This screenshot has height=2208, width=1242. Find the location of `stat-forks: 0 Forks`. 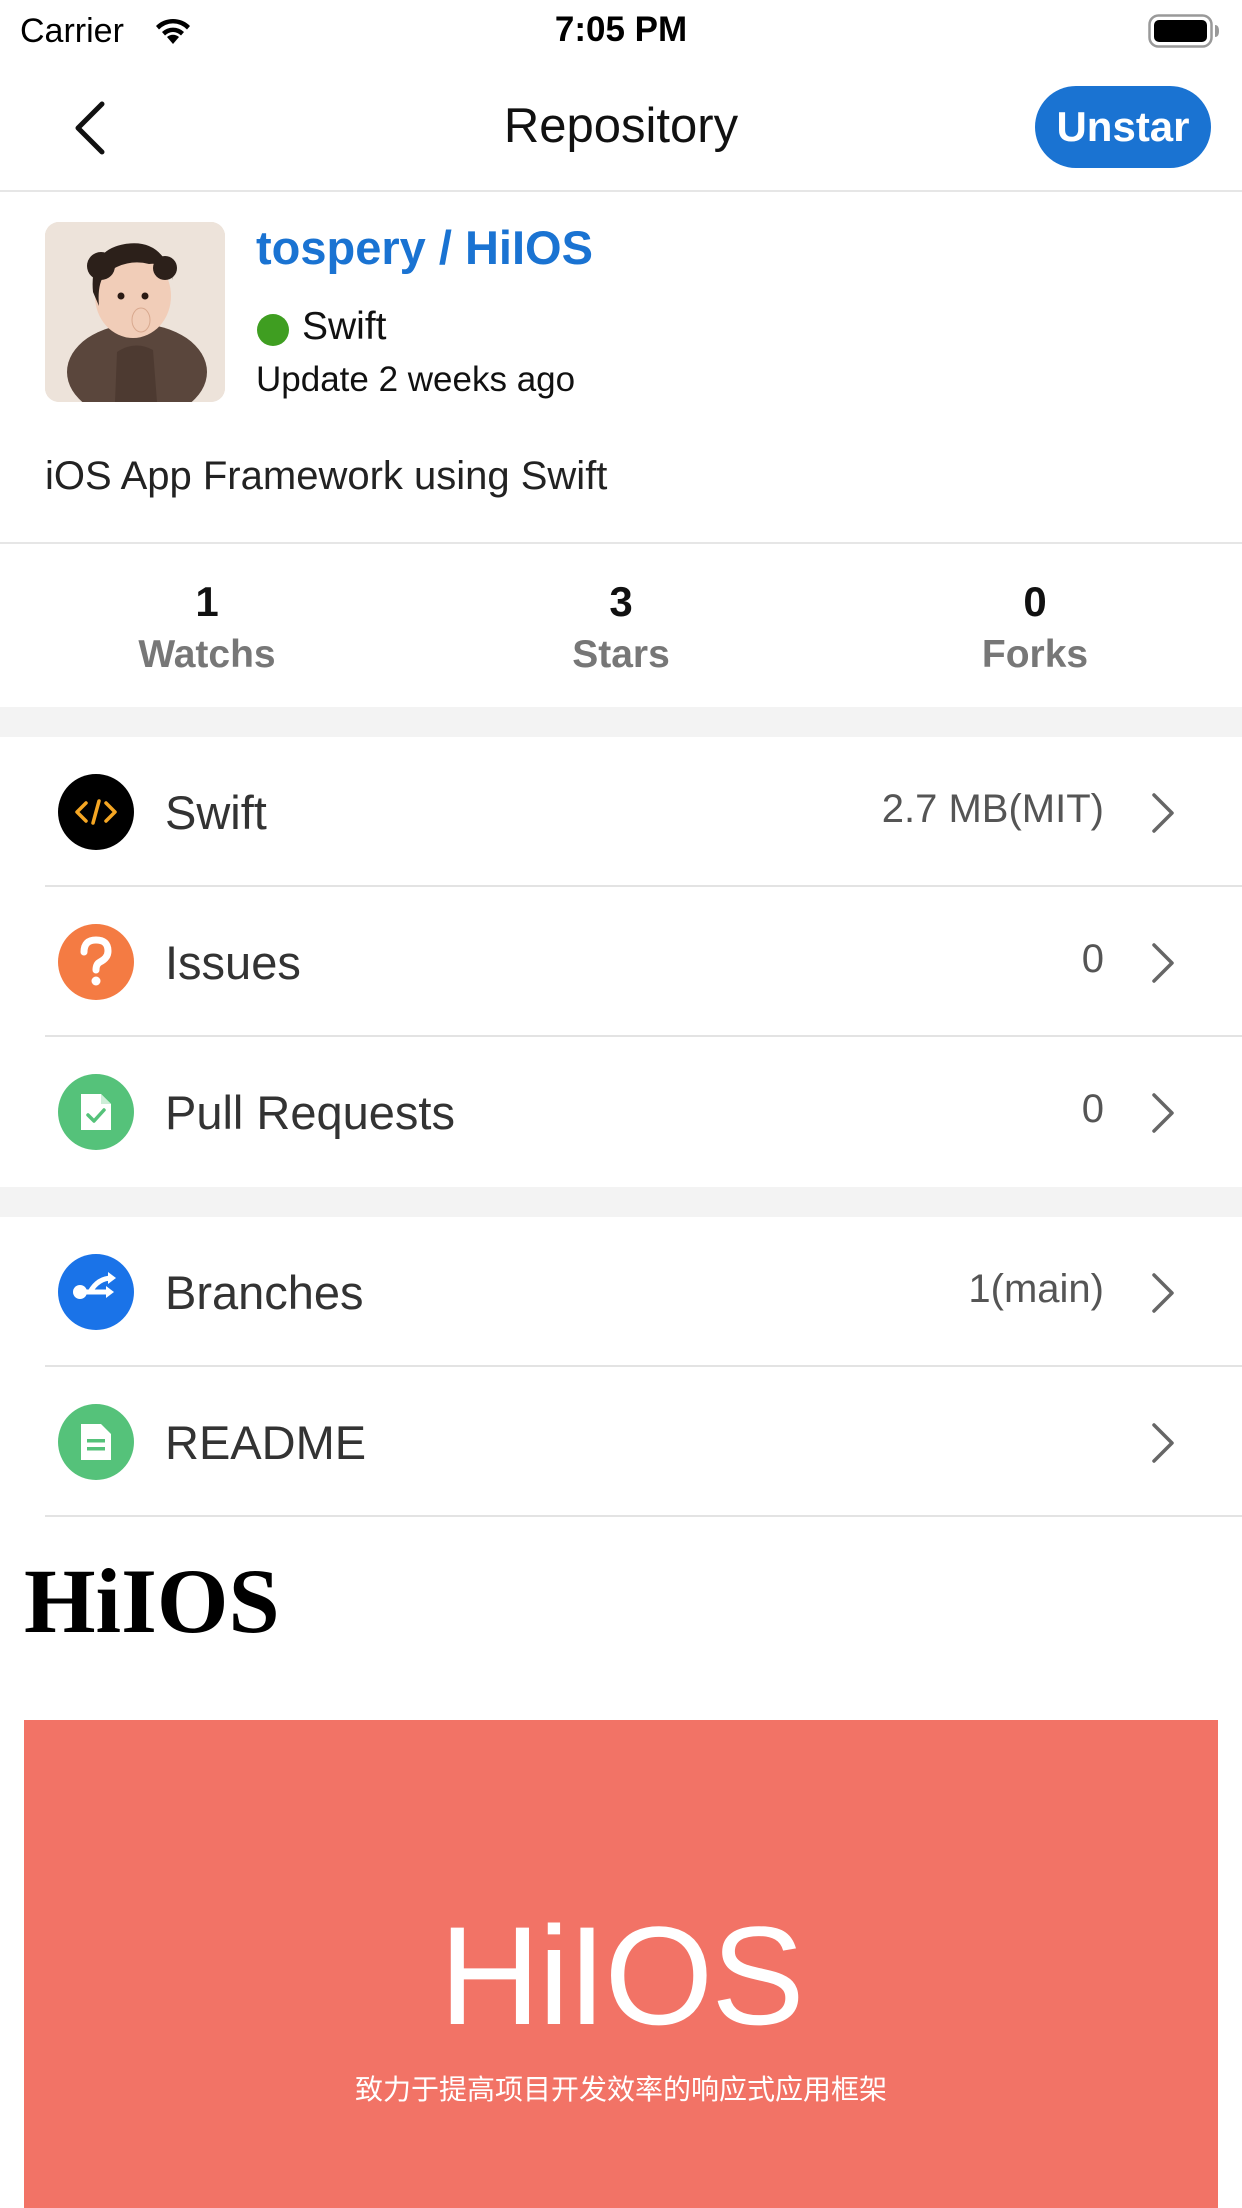

stat-forks: 0 Forks is located at coordinates (1035, 627).